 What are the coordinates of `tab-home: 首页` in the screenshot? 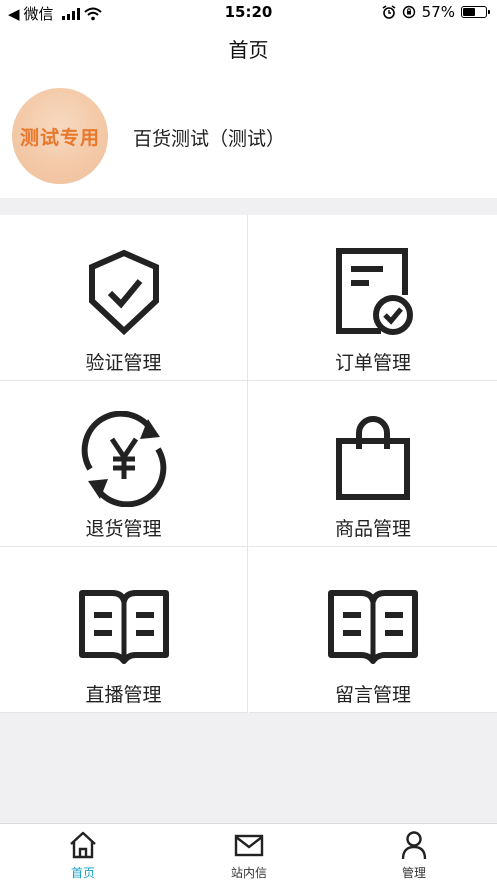 It's located at (83, 853).